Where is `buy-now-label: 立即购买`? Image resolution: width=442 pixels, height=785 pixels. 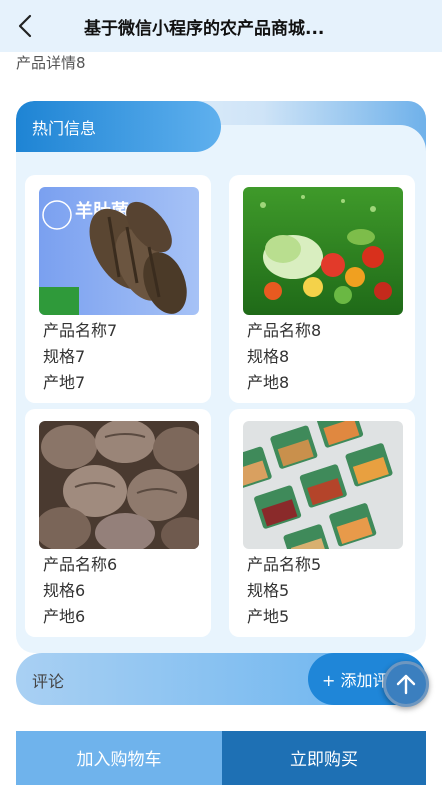 buy-now-label: 立即购买 is located at coordinates (324, 760).